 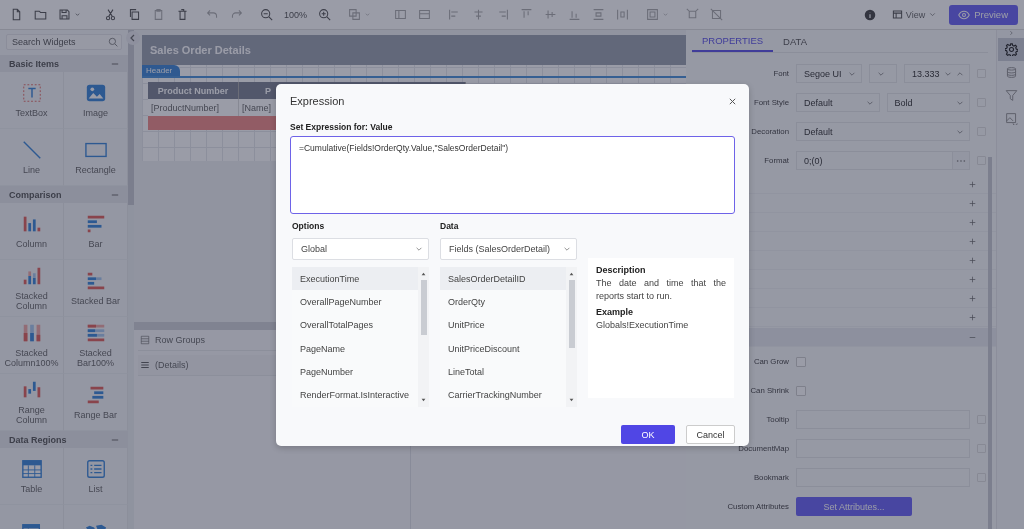 What do you see at coordinates (31, 358) in the screenshot?
I see `widget-label: Stacked Column100%` at bounding box center [31, 358].